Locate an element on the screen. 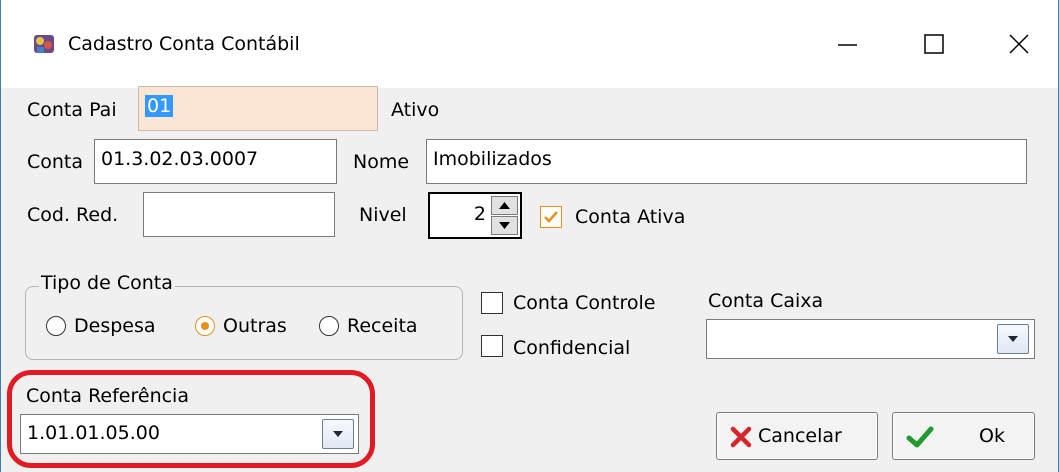 This screenshot has width=1059, height=472. conta-referencia-value: 1.01.01.05.00 is located at coordinates (93, 433).